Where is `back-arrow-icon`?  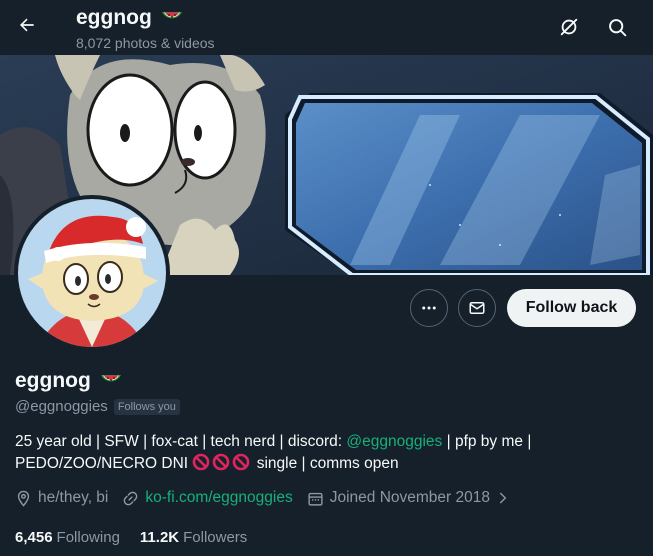 back-arrow-icon is located at coordinates (26, 25).